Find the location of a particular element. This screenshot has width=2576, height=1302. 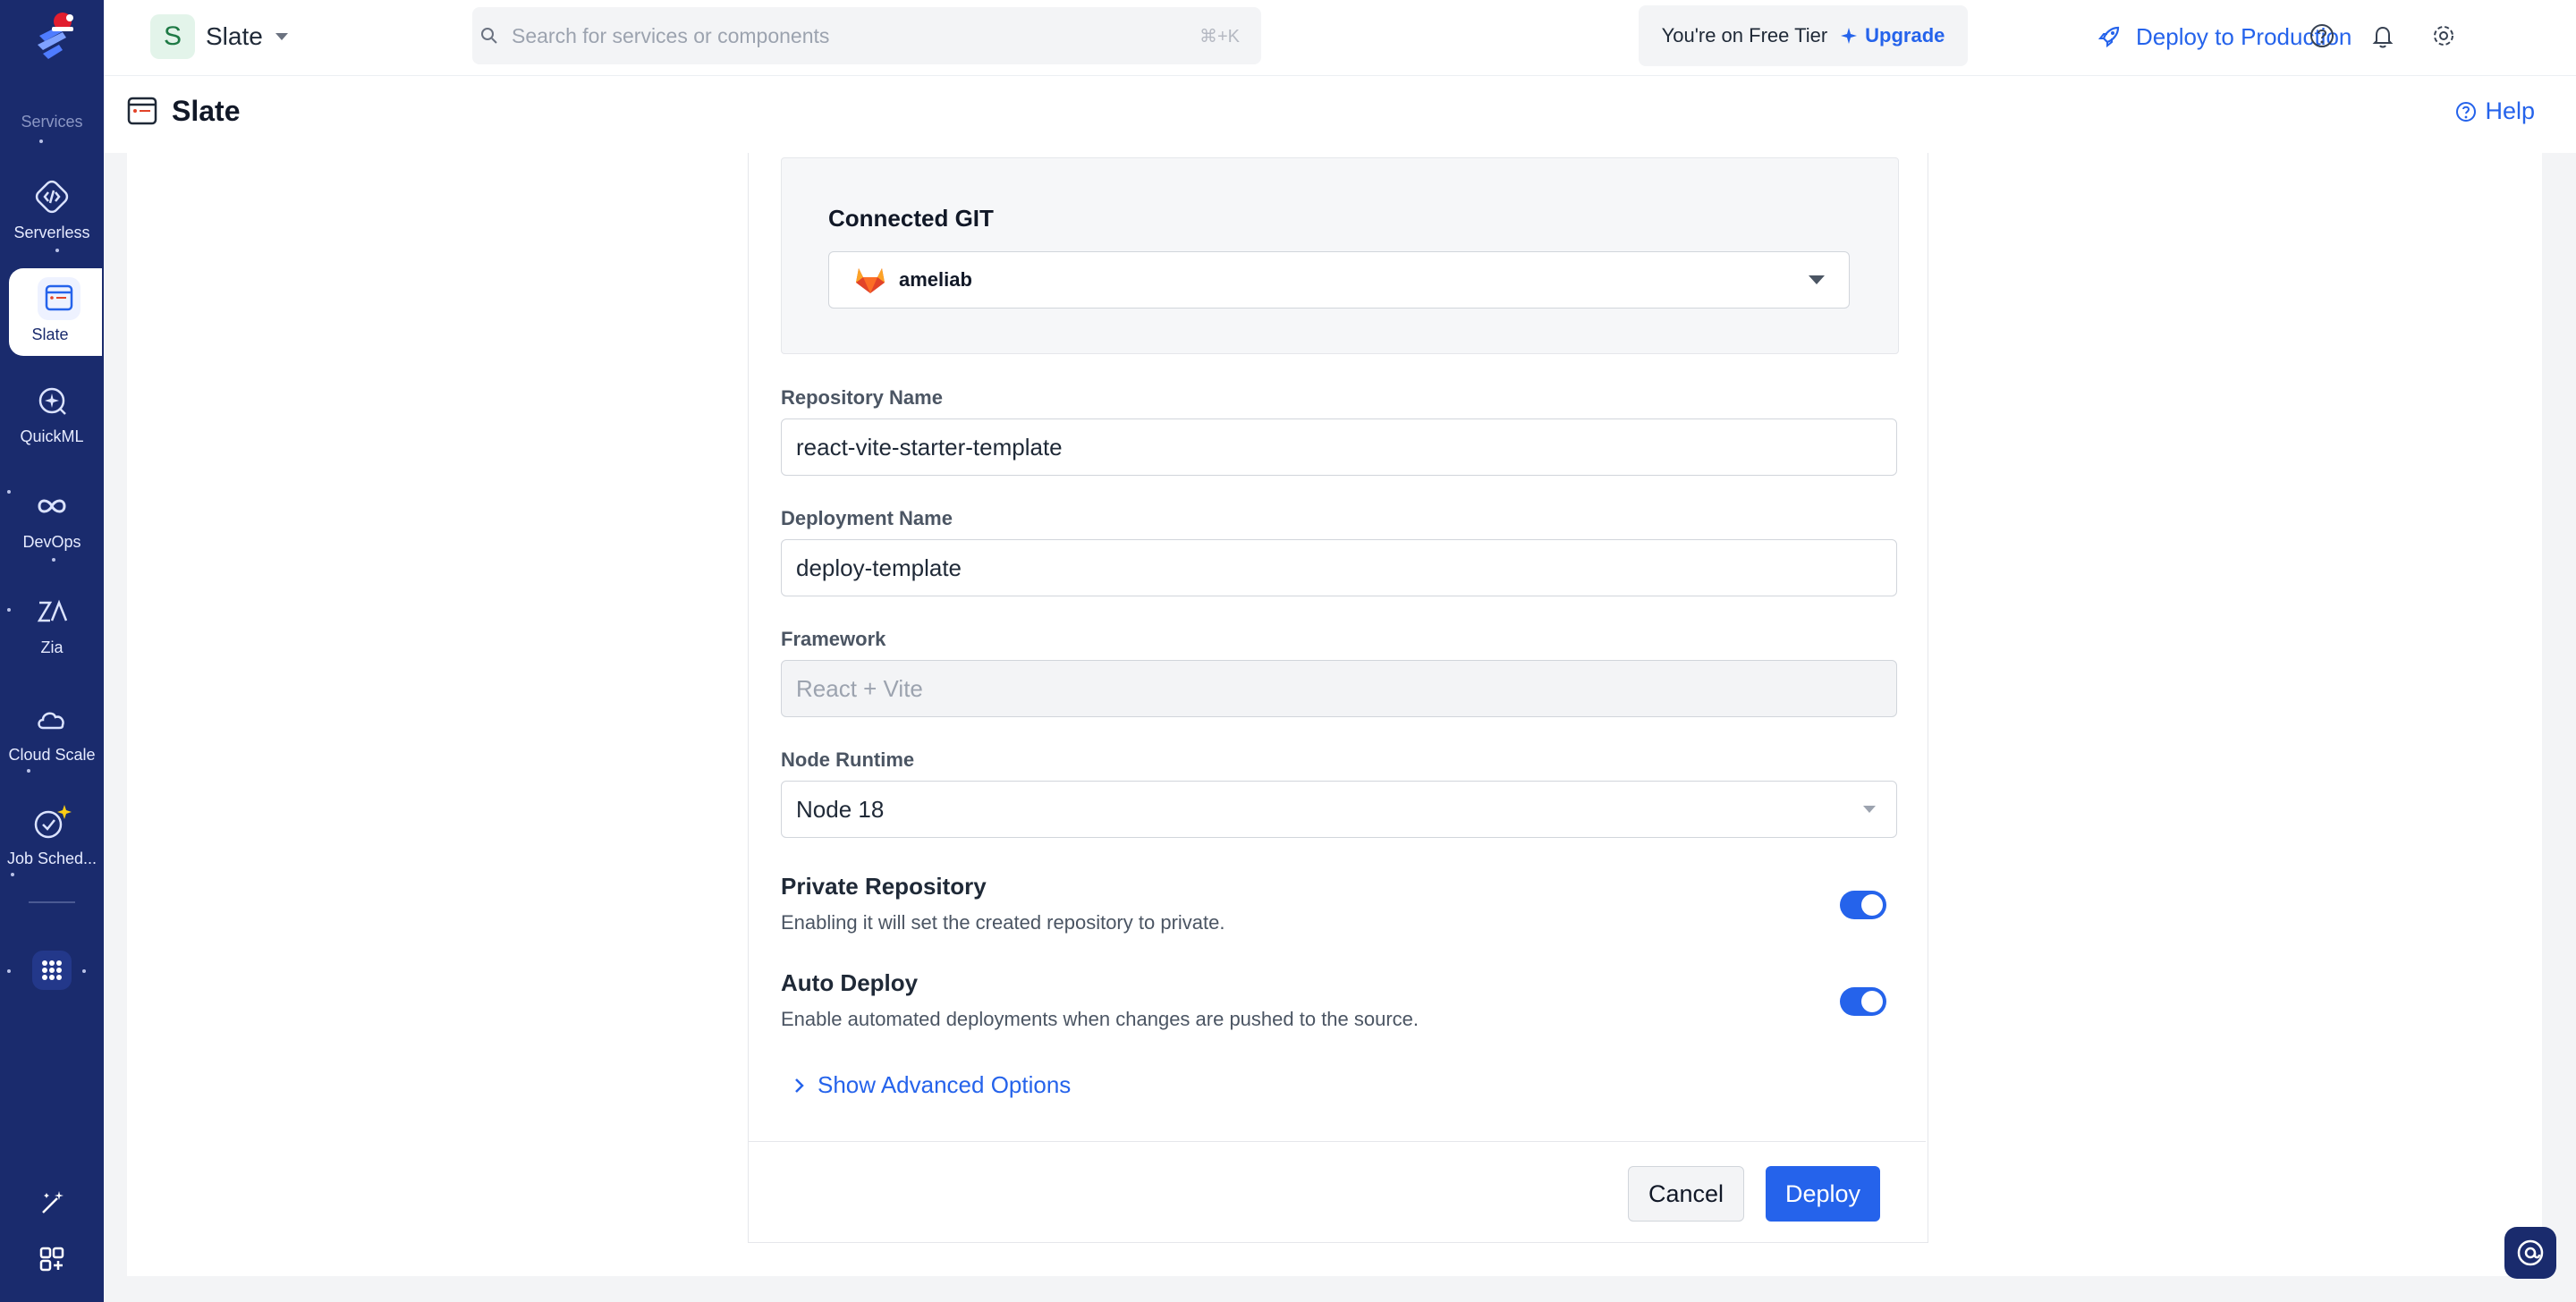

upgrade-label: Upgrade is located at coordinates (1905, 35).